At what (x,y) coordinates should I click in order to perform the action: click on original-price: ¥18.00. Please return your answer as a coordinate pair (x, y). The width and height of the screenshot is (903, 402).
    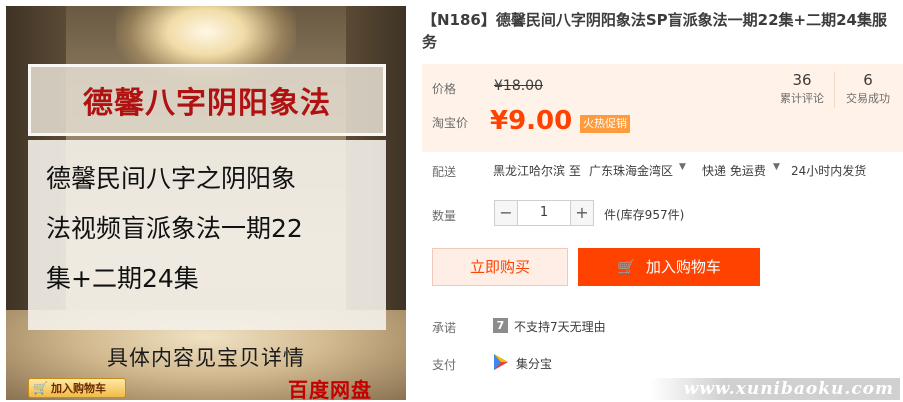
    Looking at the image, I should click on (518, 86).